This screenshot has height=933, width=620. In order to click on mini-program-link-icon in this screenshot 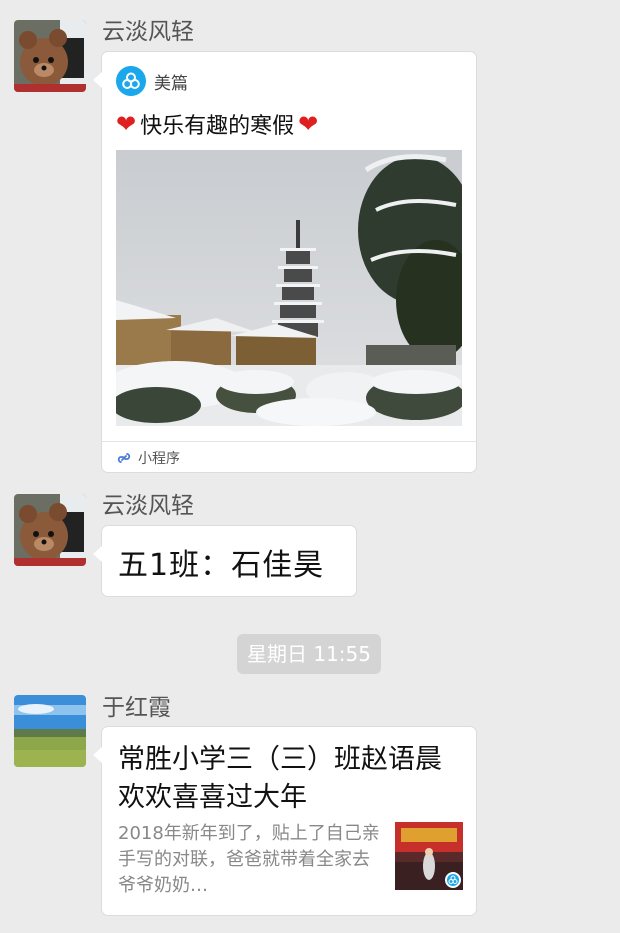, I will do `click(124, 458)`.